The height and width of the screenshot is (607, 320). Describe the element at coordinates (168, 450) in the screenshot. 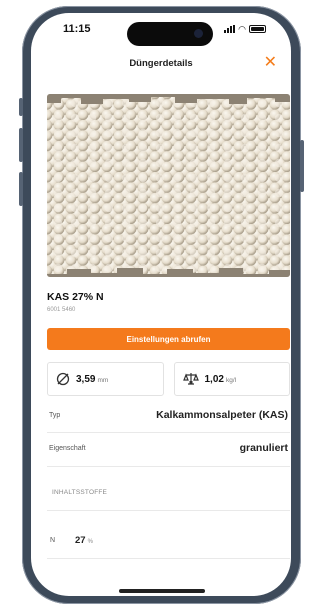

I see `detail-row-property: Eigenschaft granuliert` at that location.